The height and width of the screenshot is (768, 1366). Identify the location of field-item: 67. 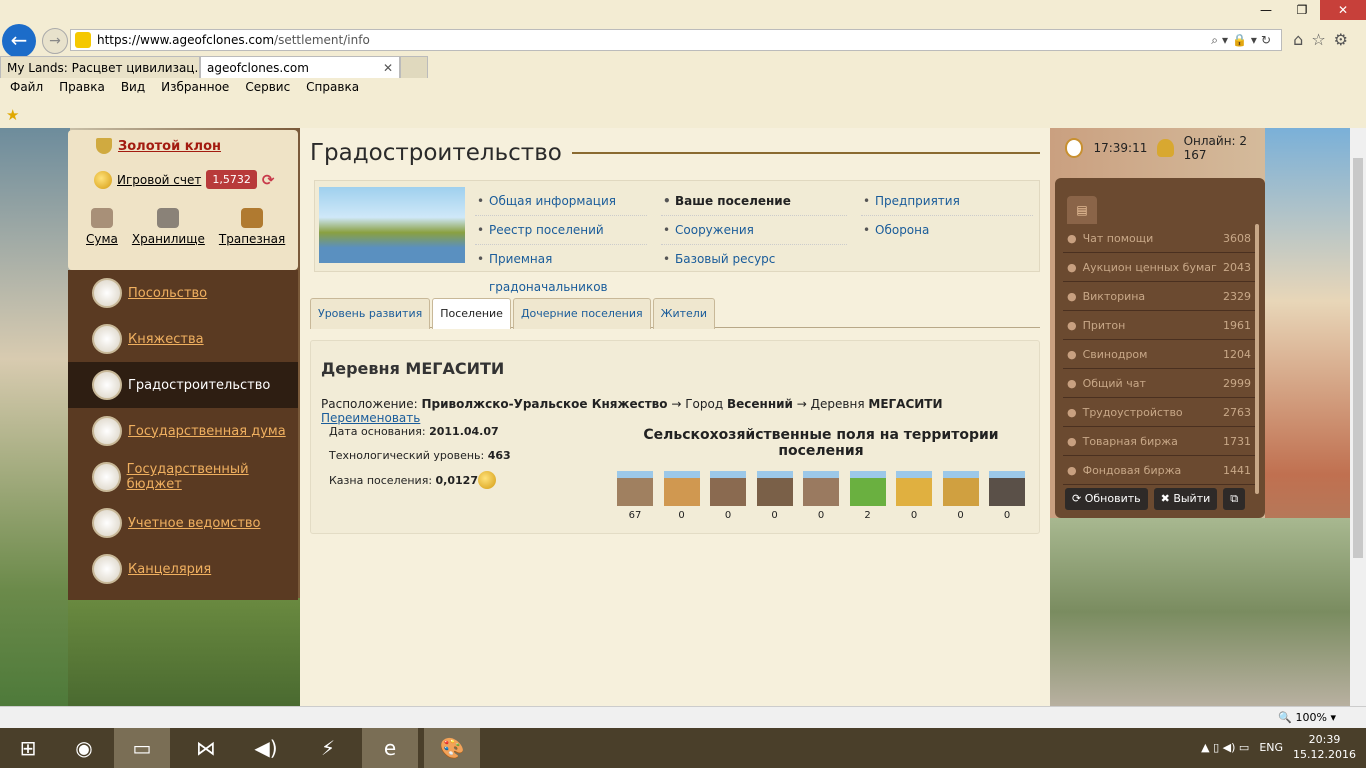
(635, 496).